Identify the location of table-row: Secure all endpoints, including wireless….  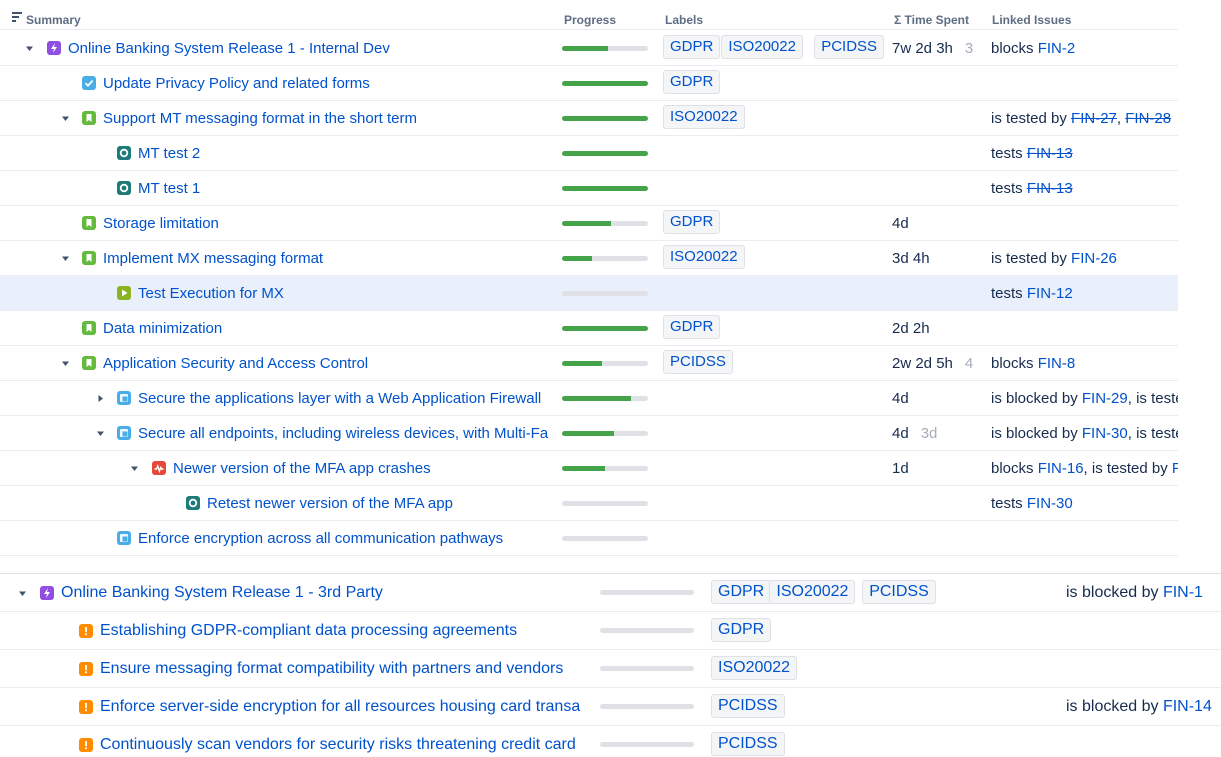
(589, 433).